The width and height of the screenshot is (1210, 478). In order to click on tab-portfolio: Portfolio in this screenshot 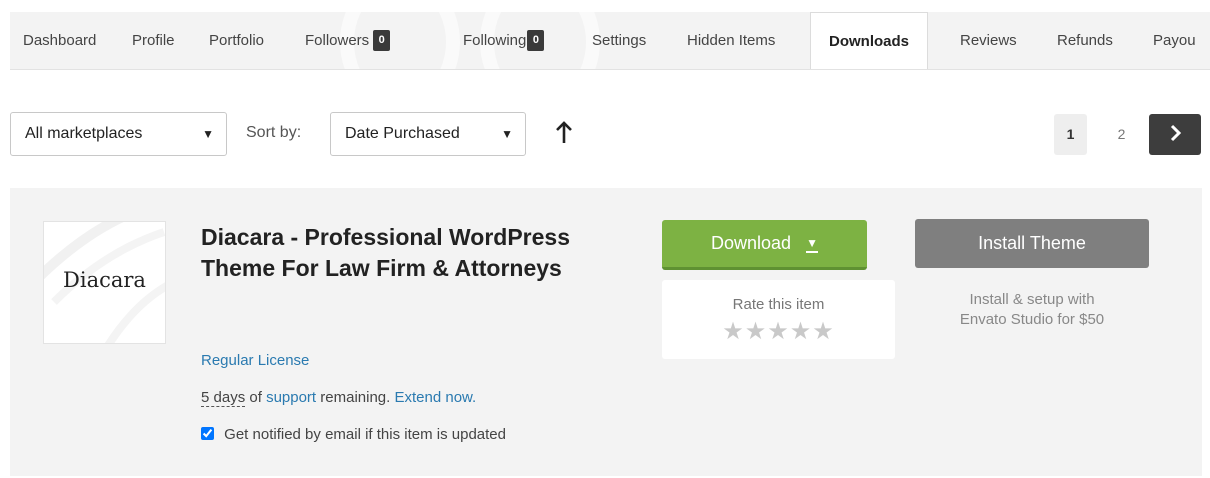, I will do `click(236, 40)`.